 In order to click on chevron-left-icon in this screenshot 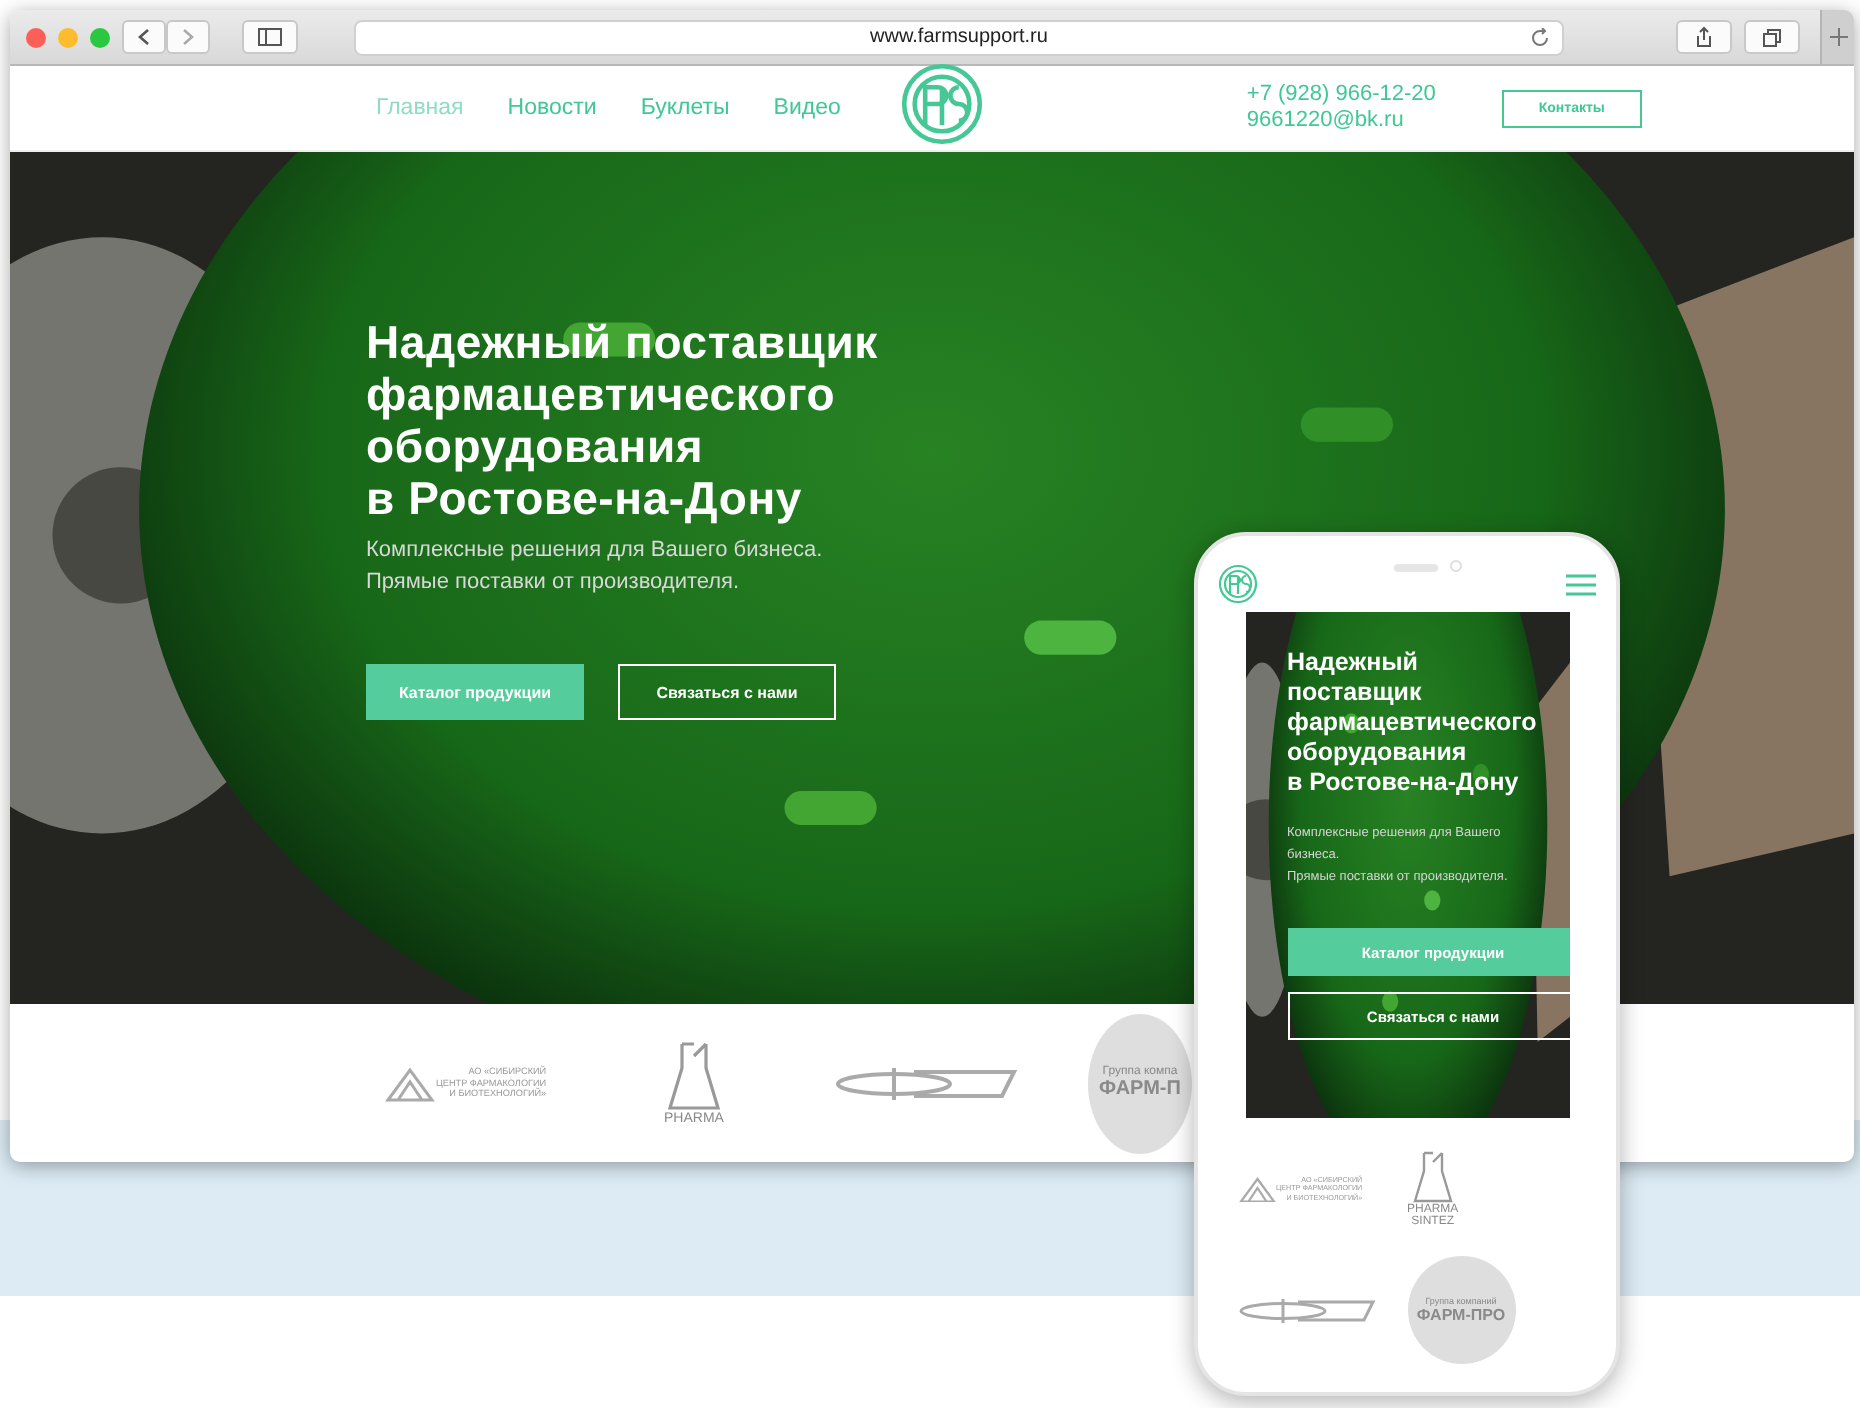, I will do `click(144, 37)`.